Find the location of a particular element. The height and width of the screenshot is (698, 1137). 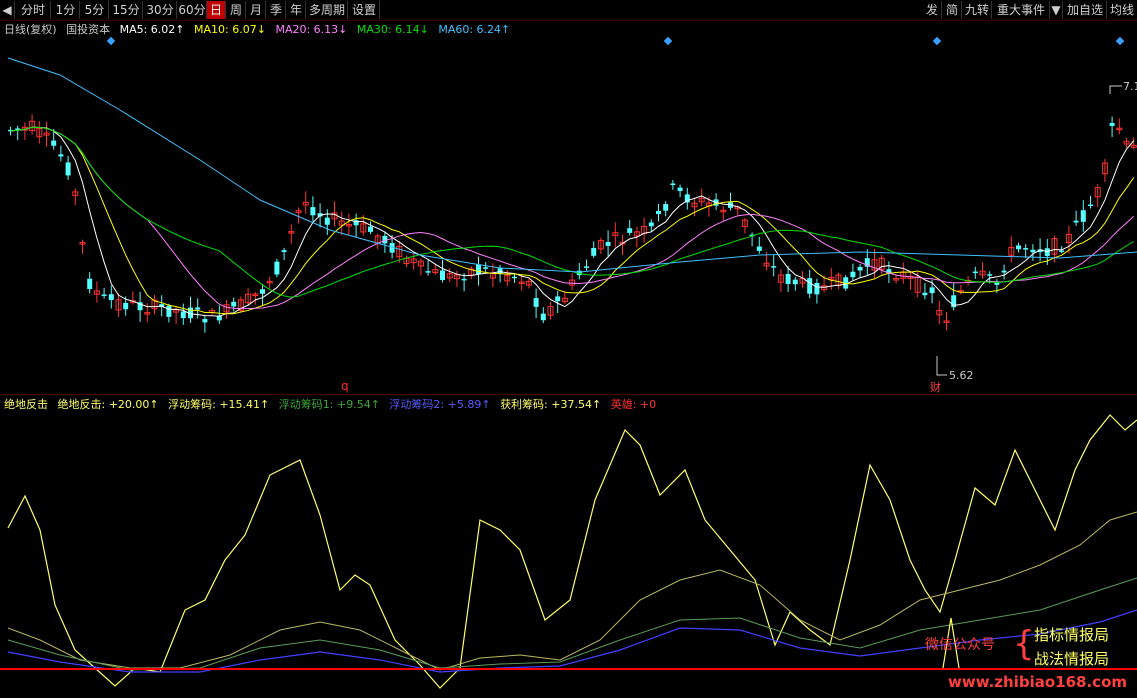

brand-2: 战法情报局 is located at coordinates (1072, 659).